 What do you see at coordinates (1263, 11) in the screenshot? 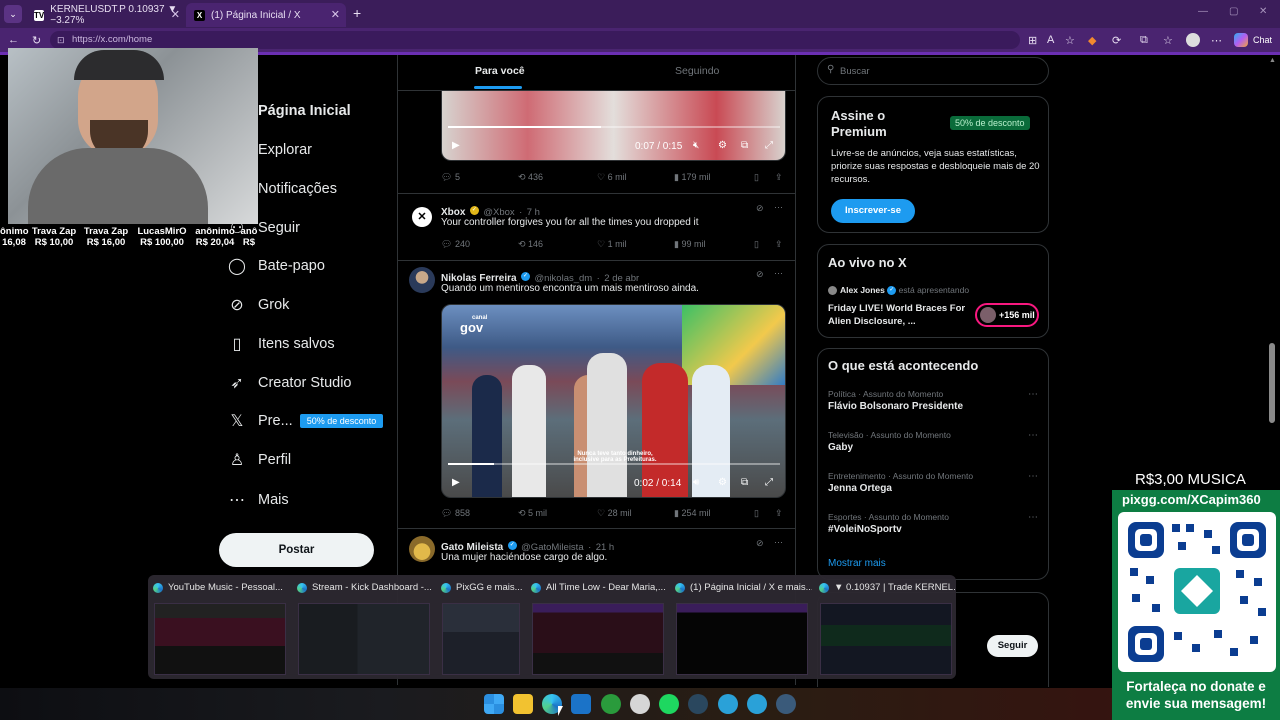
I see `close-window-button: ✕` at bounding box center [1263, 11].